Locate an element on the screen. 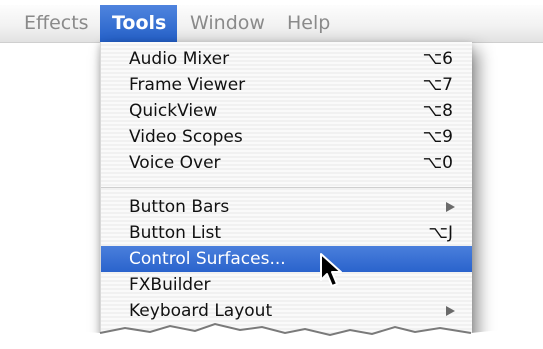  menu-tools: Tools is located at coordinates (138, 23).